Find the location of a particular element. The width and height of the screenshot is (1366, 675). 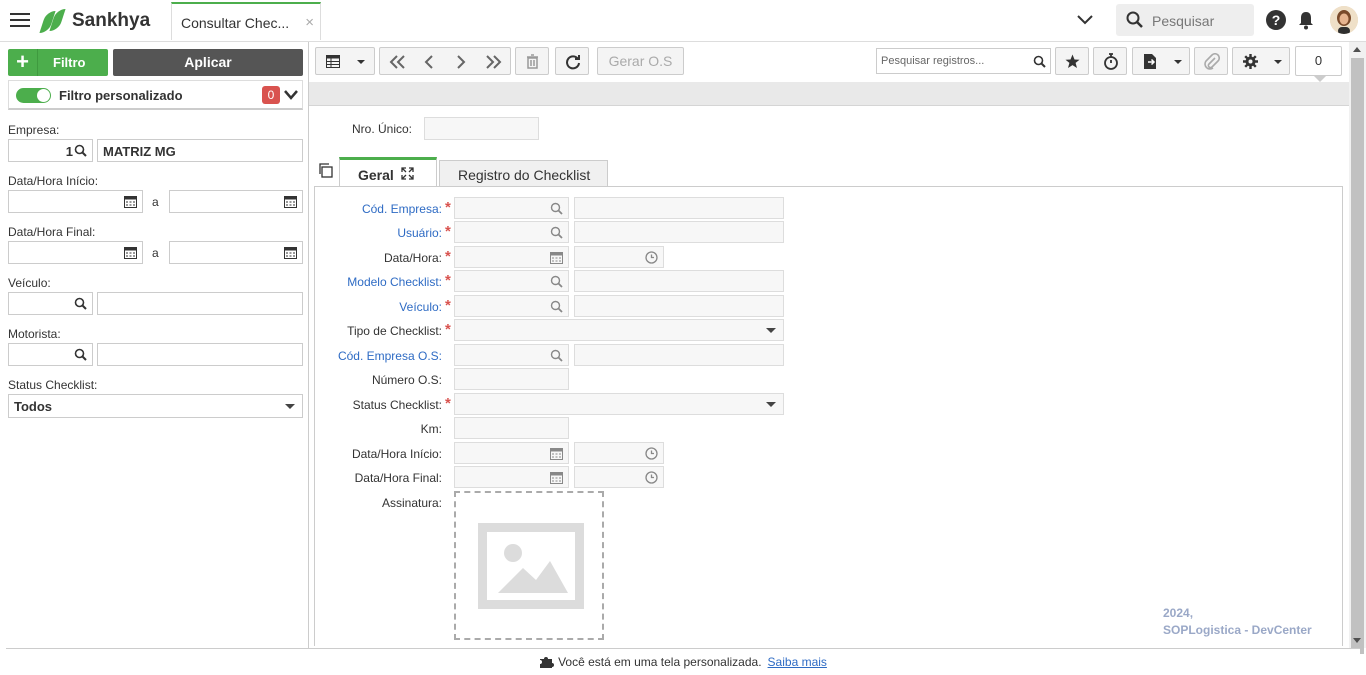

motorista-name-input is located at coordinates (200, 354).